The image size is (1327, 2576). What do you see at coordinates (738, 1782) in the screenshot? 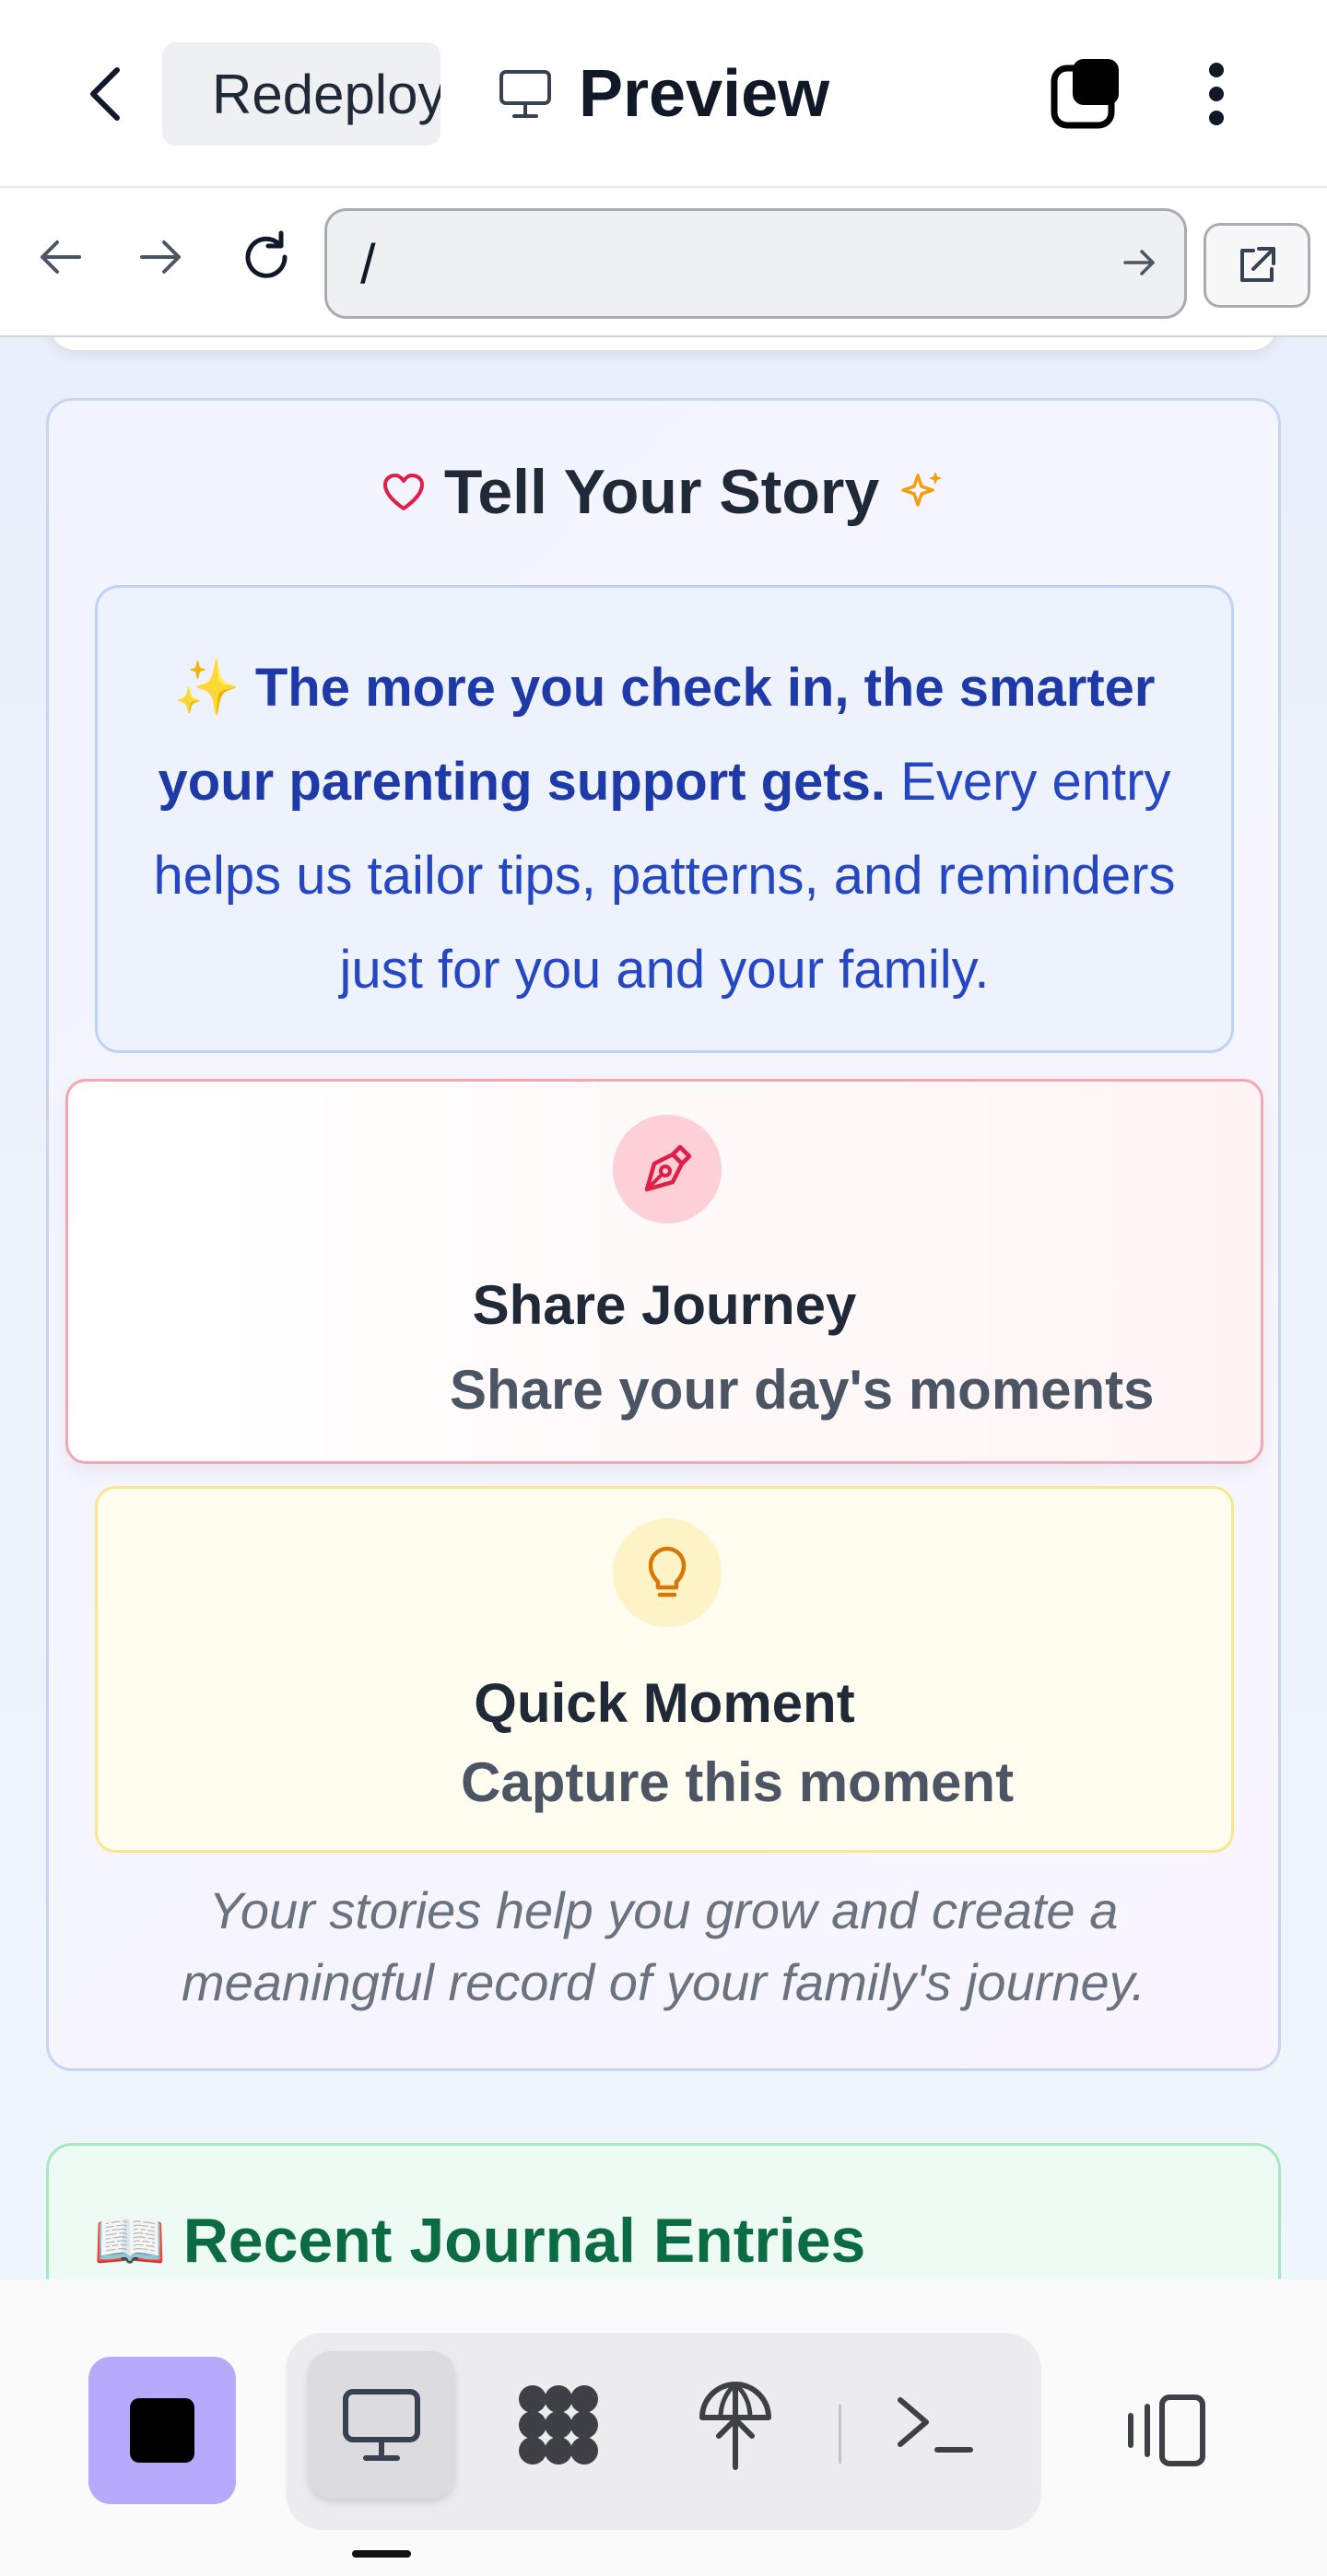
I see `quick-moment-subtitle: Capture this moment` at bounding box center [738, 1782].